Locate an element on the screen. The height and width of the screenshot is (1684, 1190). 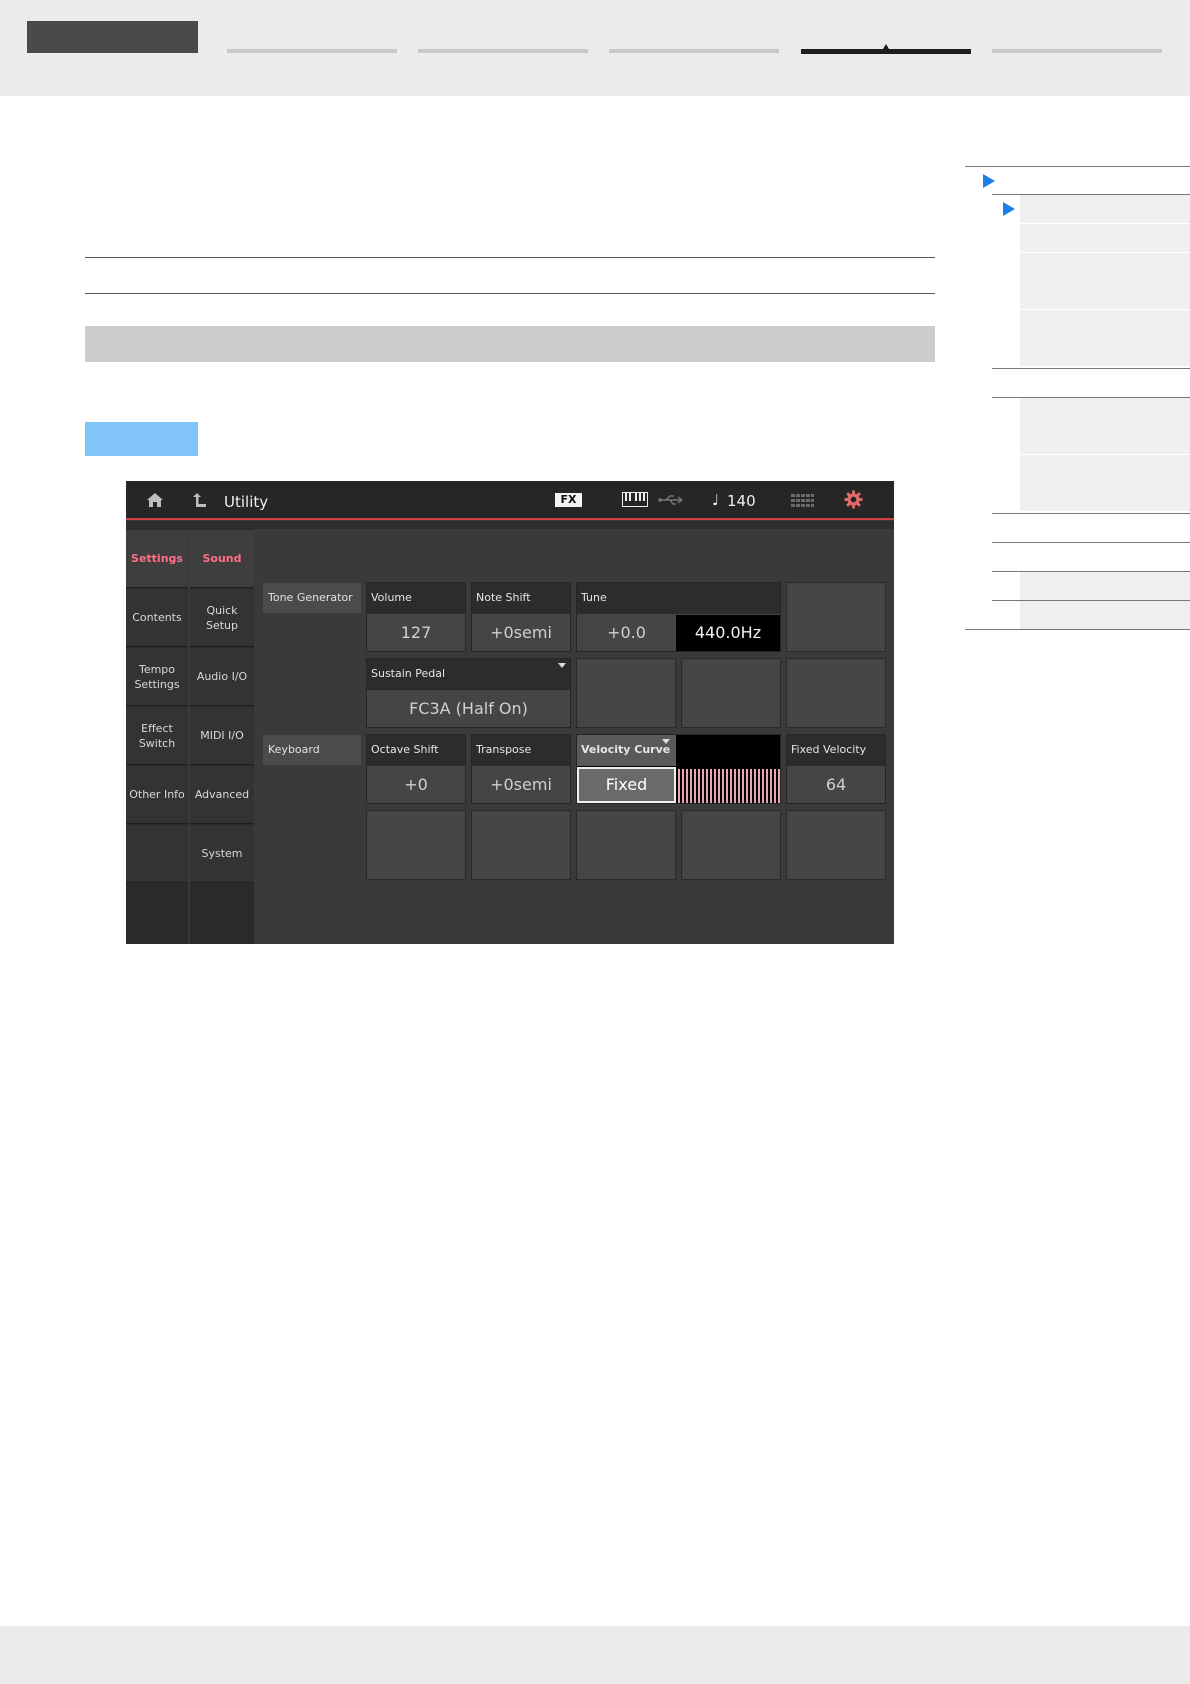
section-keyboard: Keyboard is located at coordinates (312, 750).